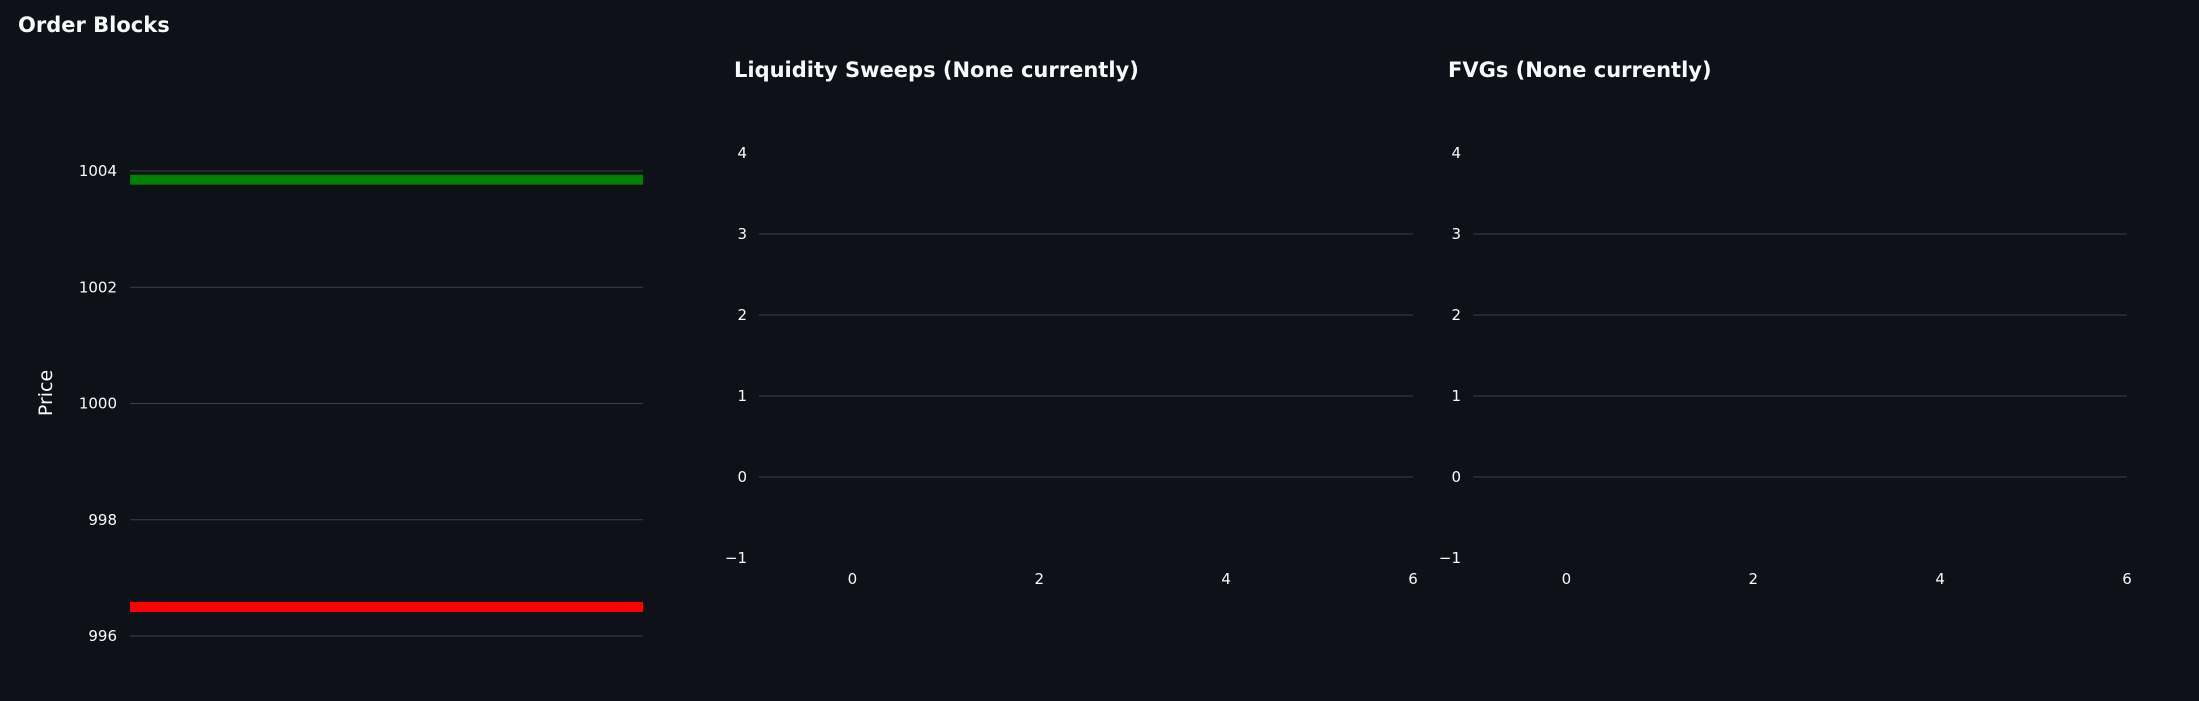 This screenshot has height=701, width=2199. I want to click on liquidity-sweeps-x-ticks: 0 2 4 6, so click(1133, 579).